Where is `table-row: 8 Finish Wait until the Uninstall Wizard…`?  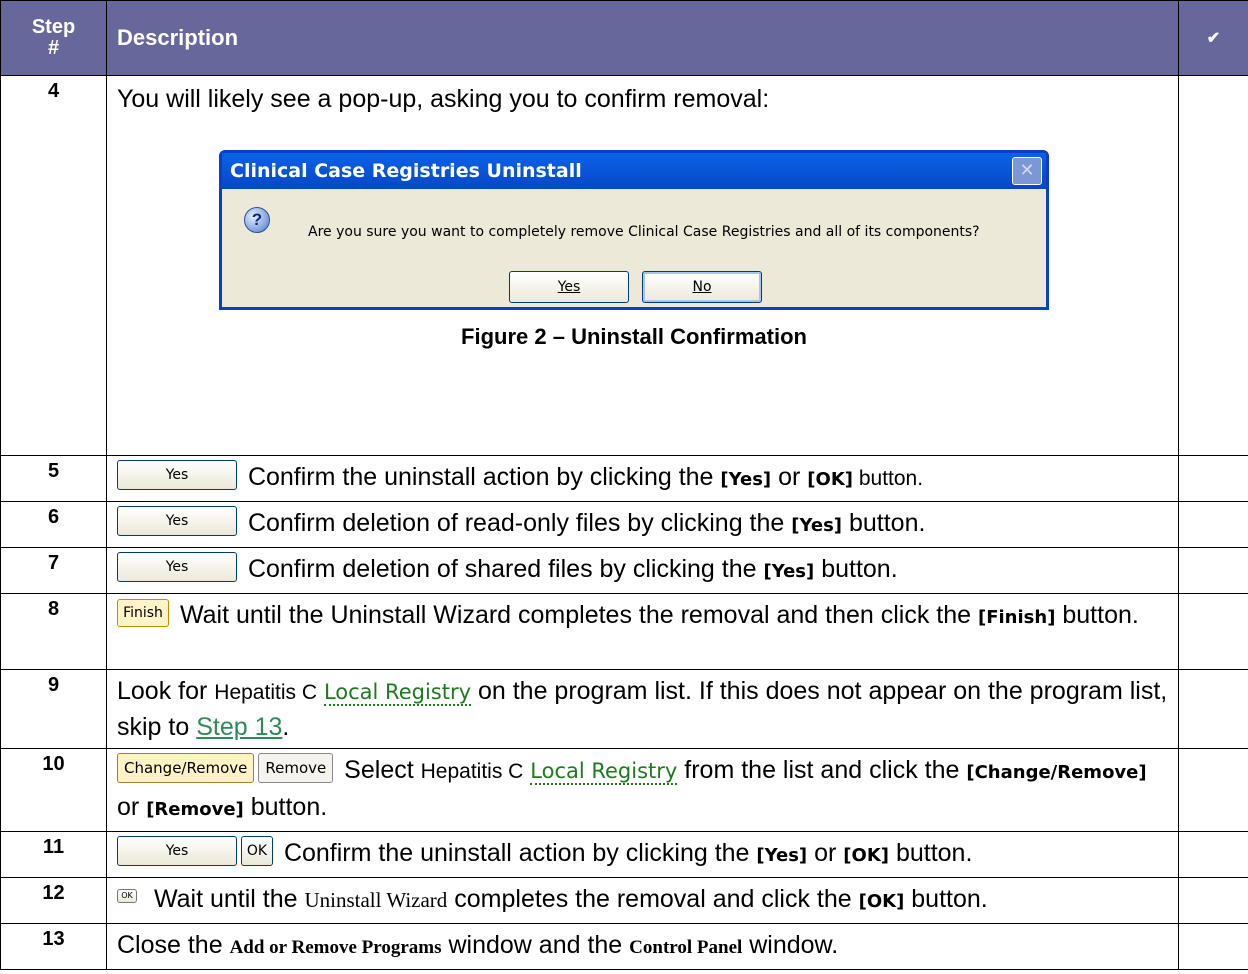
table-row: 8 Finish Wait until the Uninstall Wizard… is located at coordinates (624, 631).